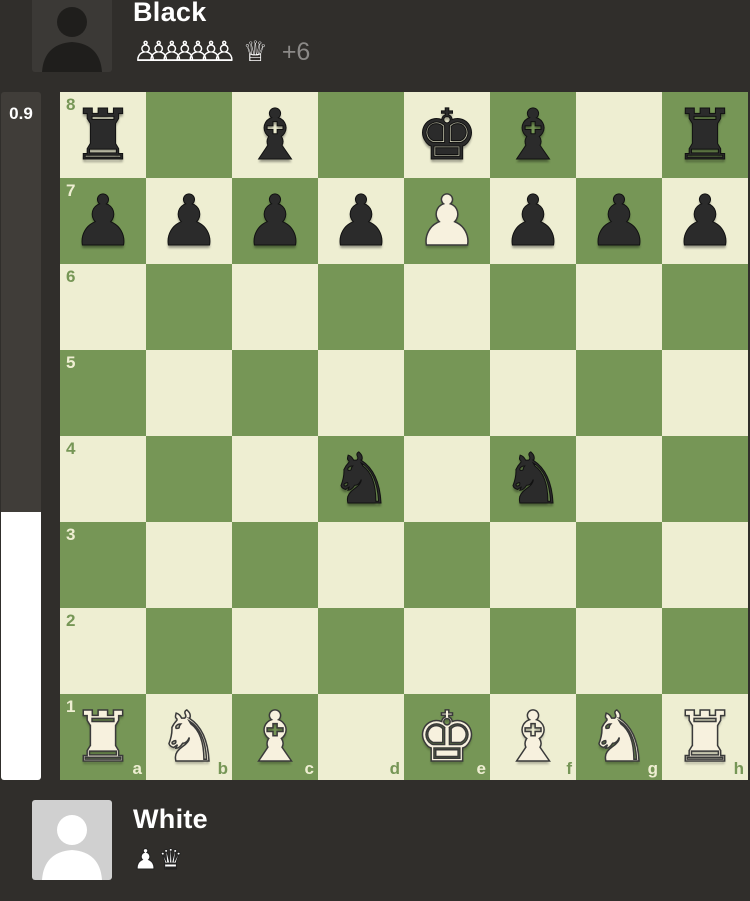 Image resolution: width=750 pixels, height=901 pixels. What do you see at coordinates (103, 307) in the screenshot?
I see `square-a6: 6` at bounding box center [103, 307].